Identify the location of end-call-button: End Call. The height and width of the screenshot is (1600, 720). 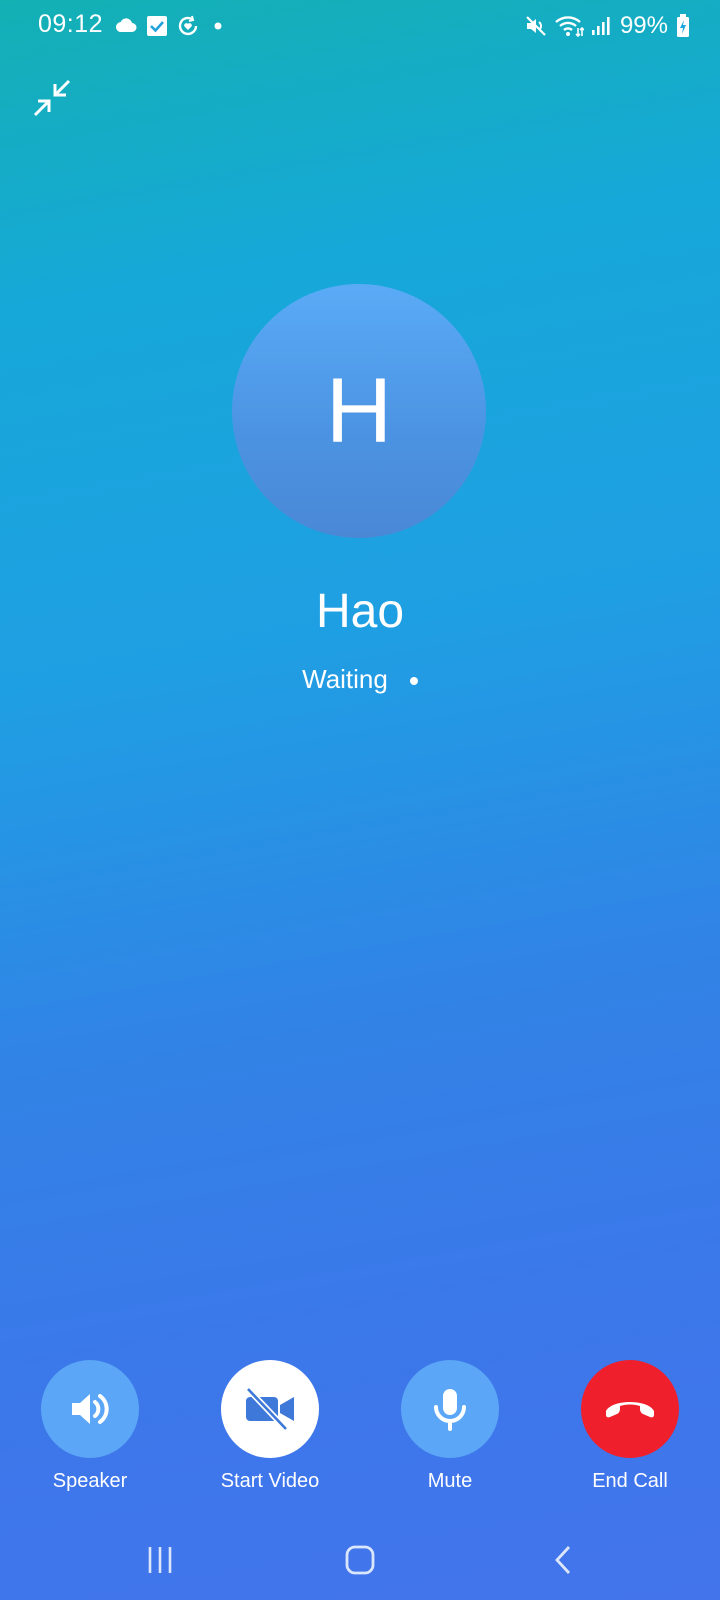
(630, 1426).